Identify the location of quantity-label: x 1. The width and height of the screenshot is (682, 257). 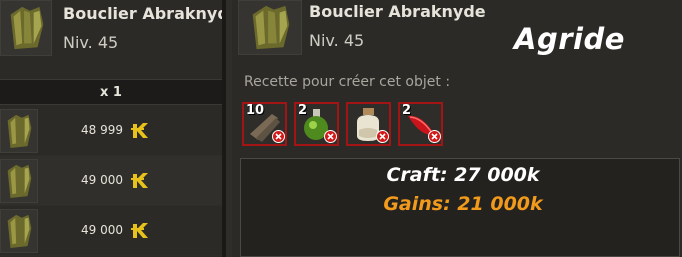
(111, 92).